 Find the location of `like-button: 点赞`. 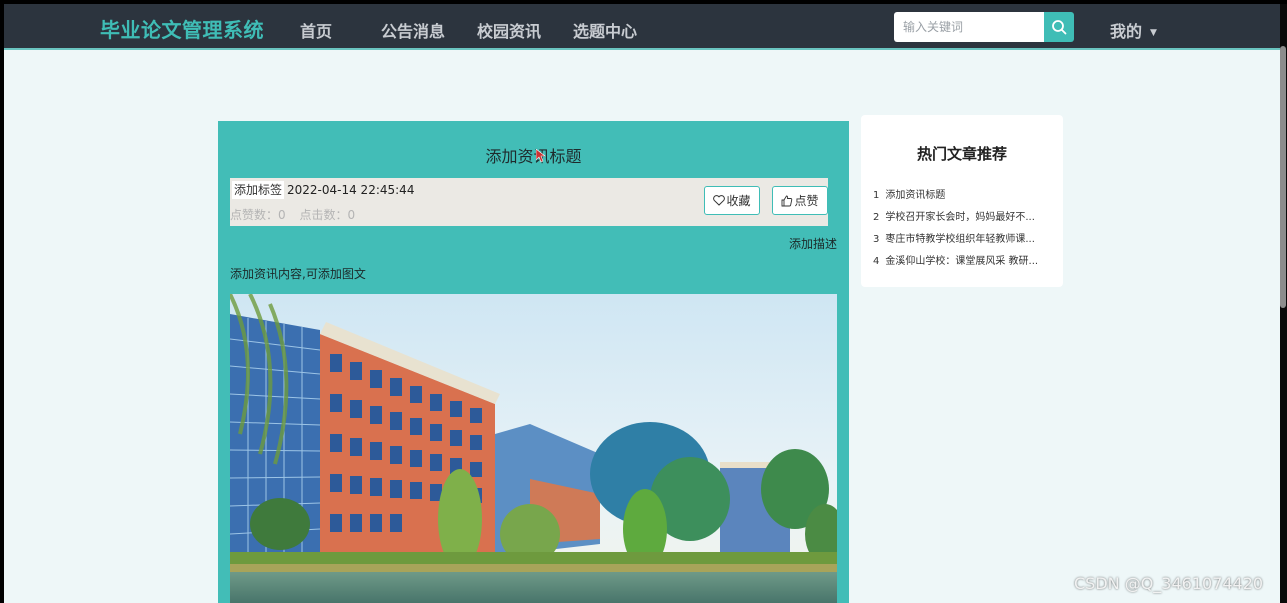

like-button: 点赞 is located at coordinates (800, 200).